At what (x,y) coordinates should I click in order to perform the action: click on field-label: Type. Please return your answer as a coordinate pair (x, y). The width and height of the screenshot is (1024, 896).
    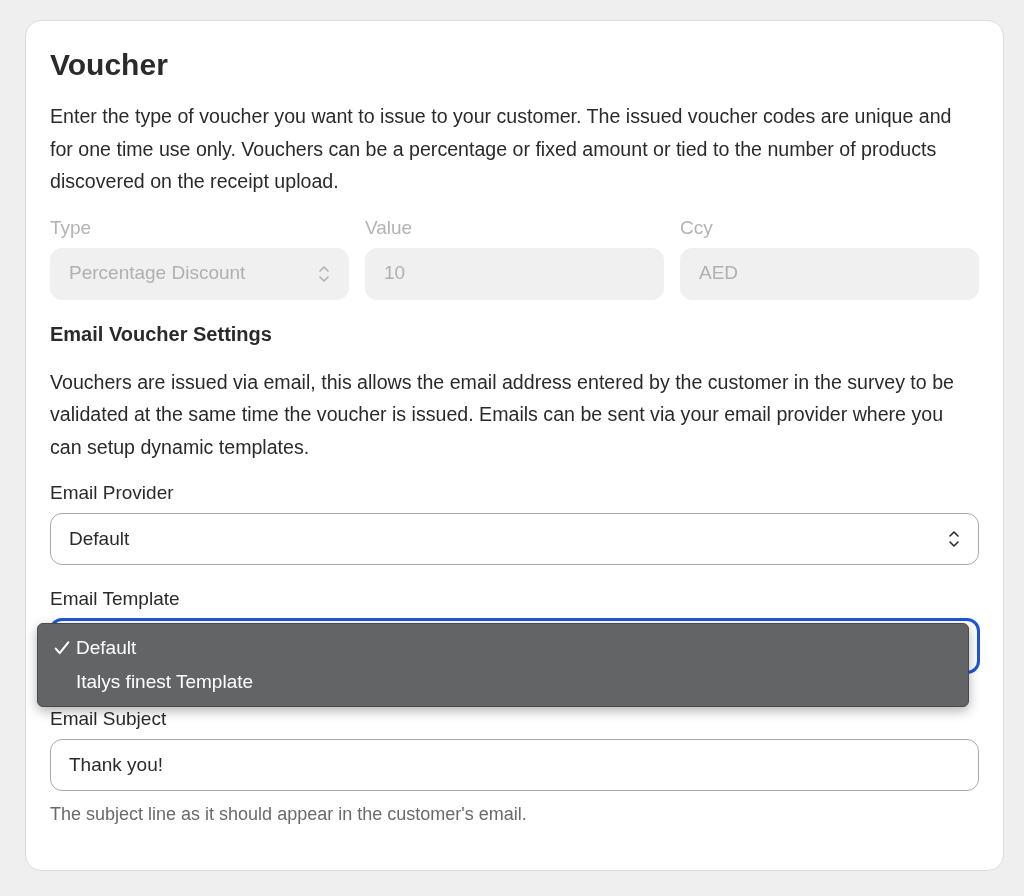
    Looking at the image, I should click on (71, 227).